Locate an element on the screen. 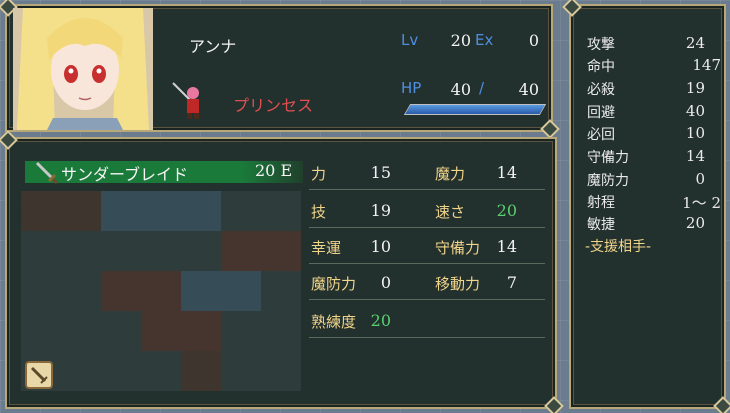 The width and height of the screenshot is (730, 413). stat-lck-value: 10 is located at coordinates (380, 246).